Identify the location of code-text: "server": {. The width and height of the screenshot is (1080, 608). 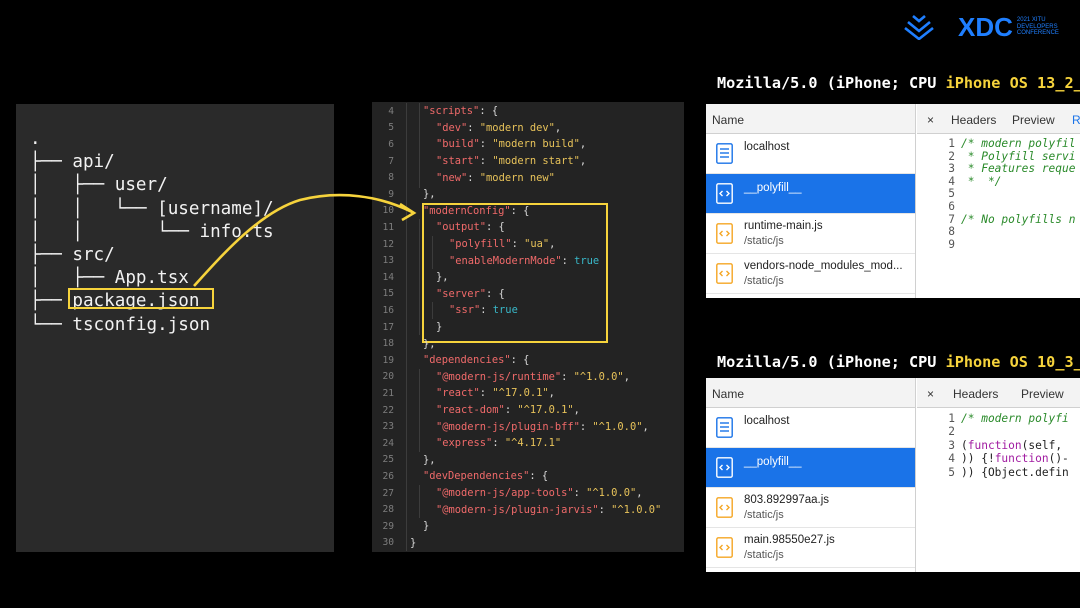
(470, 294).